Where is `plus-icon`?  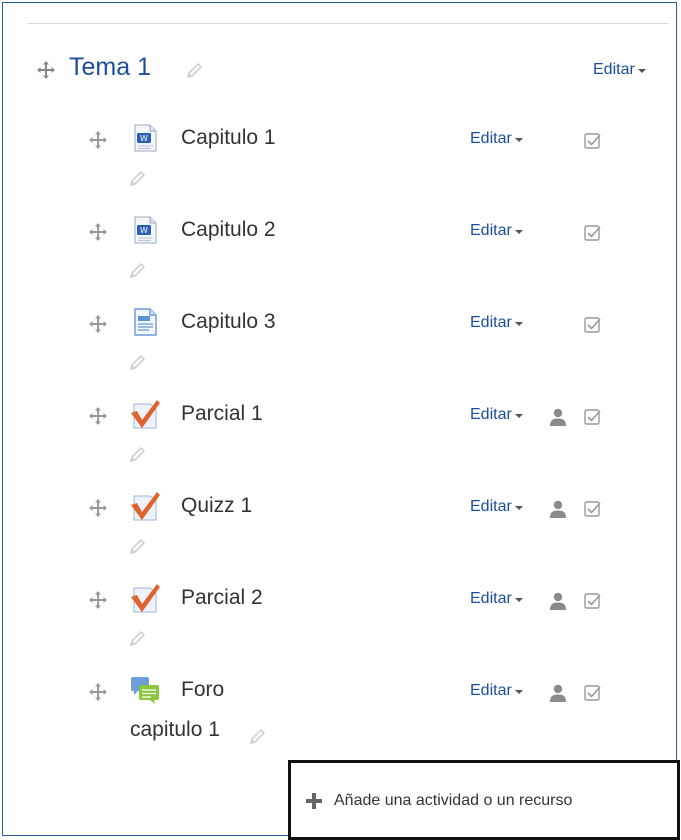
plus-icon is located at coordinates (314, 801).